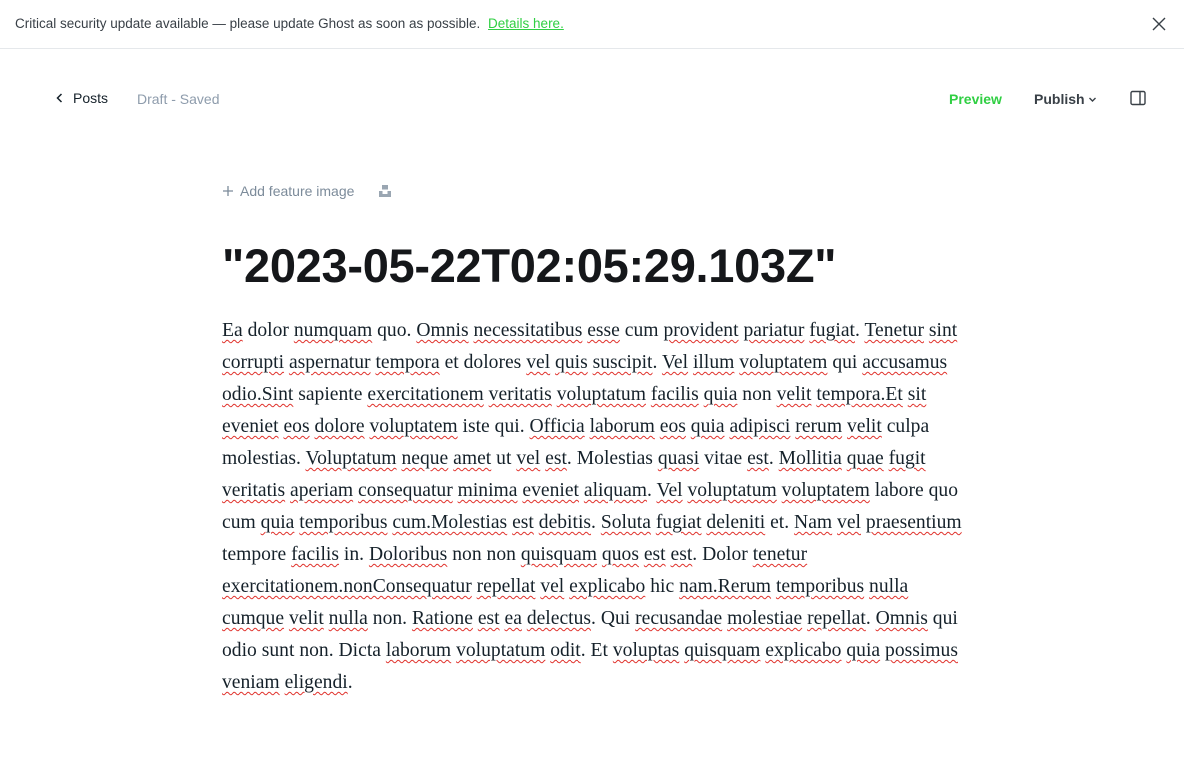  Describe the element at coordinates (253, 618) in the screenshot. I see `misspelled-word: cumque` at that location.